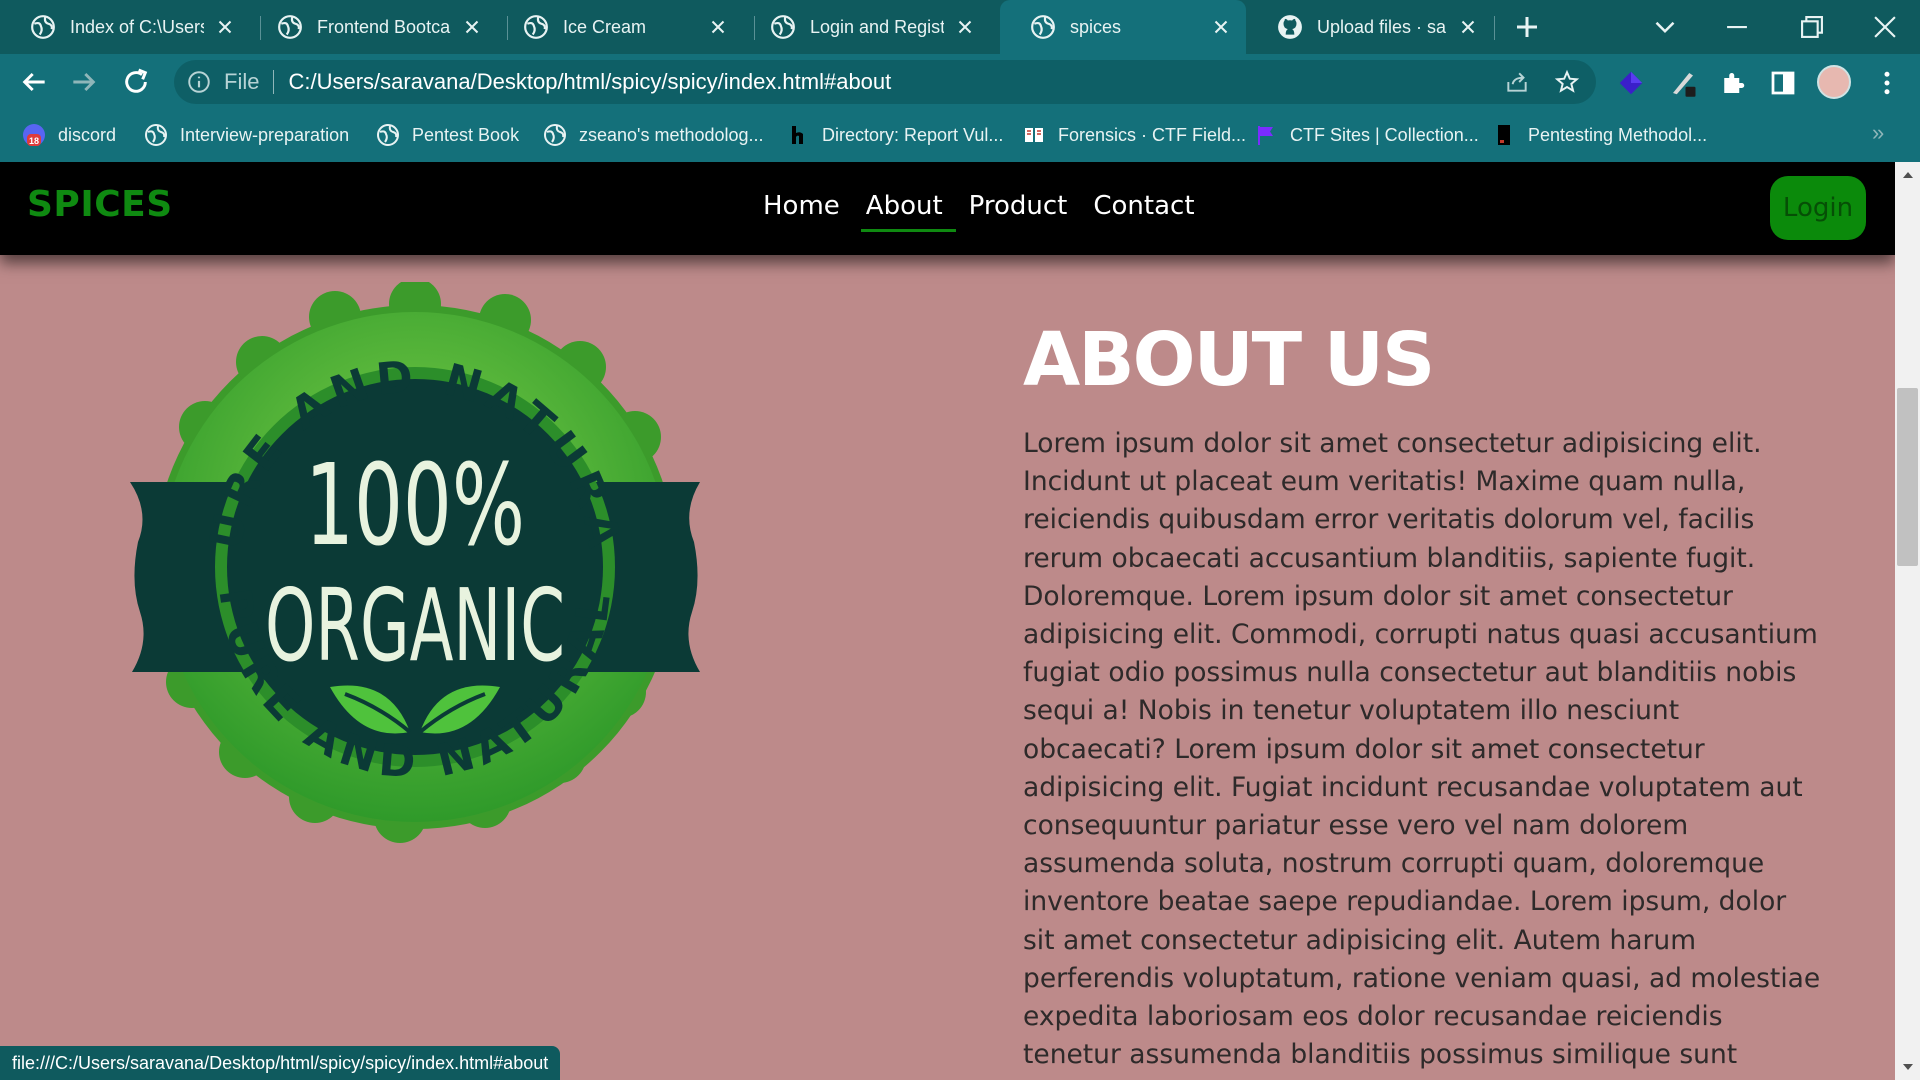 The height and width of the screenshot is (1080, 1920). Describe the element at coordinates (1567, 82) in the screenshot. I see `bookmark-star-icon` at that location.